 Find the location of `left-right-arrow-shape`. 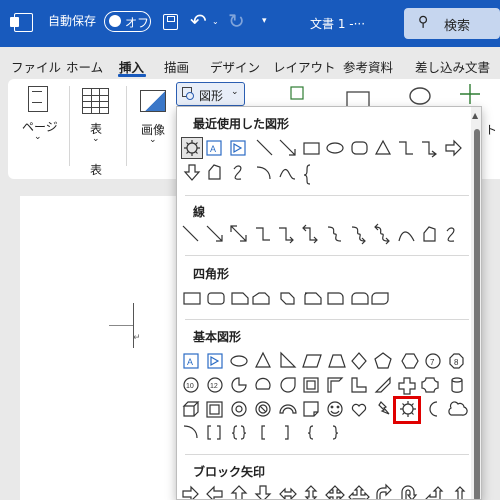

left-right-arrow-shape is located at coordinates (288, 493).